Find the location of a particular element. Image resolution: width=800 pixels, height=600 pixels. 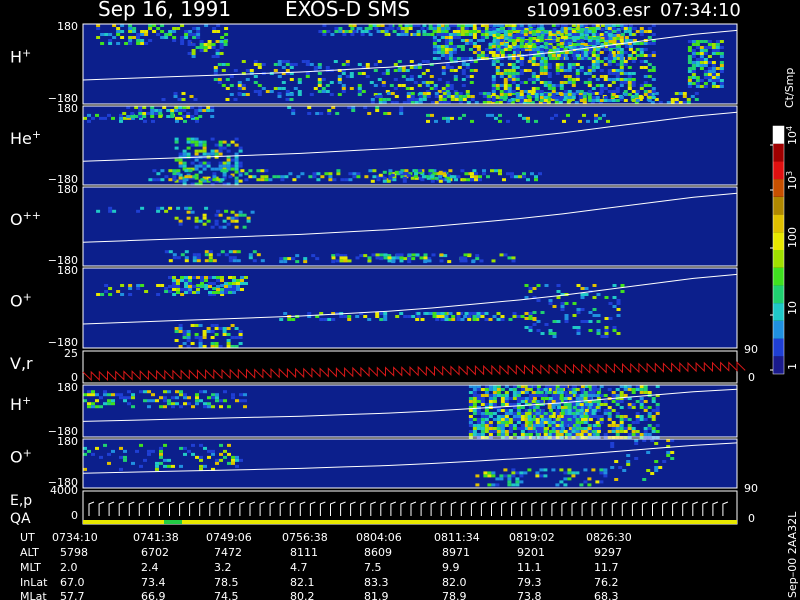

ephem-value: 78.5 is located at coordinates (226, 582).